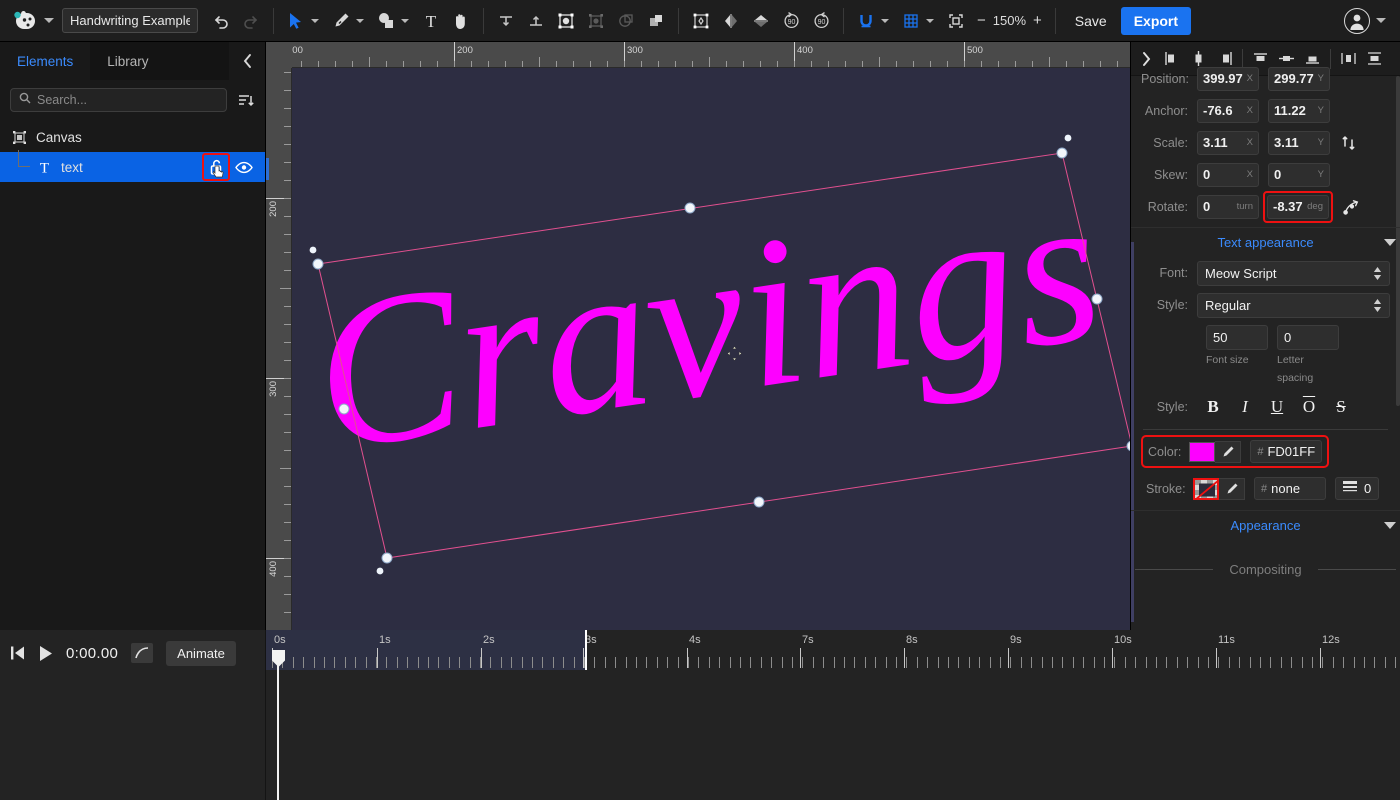  What do you see at coordinates (1298, 206) in the screenshot?
I see `rotate-degrees-field: -8.37 deg` at bounding box center [1298, 206].